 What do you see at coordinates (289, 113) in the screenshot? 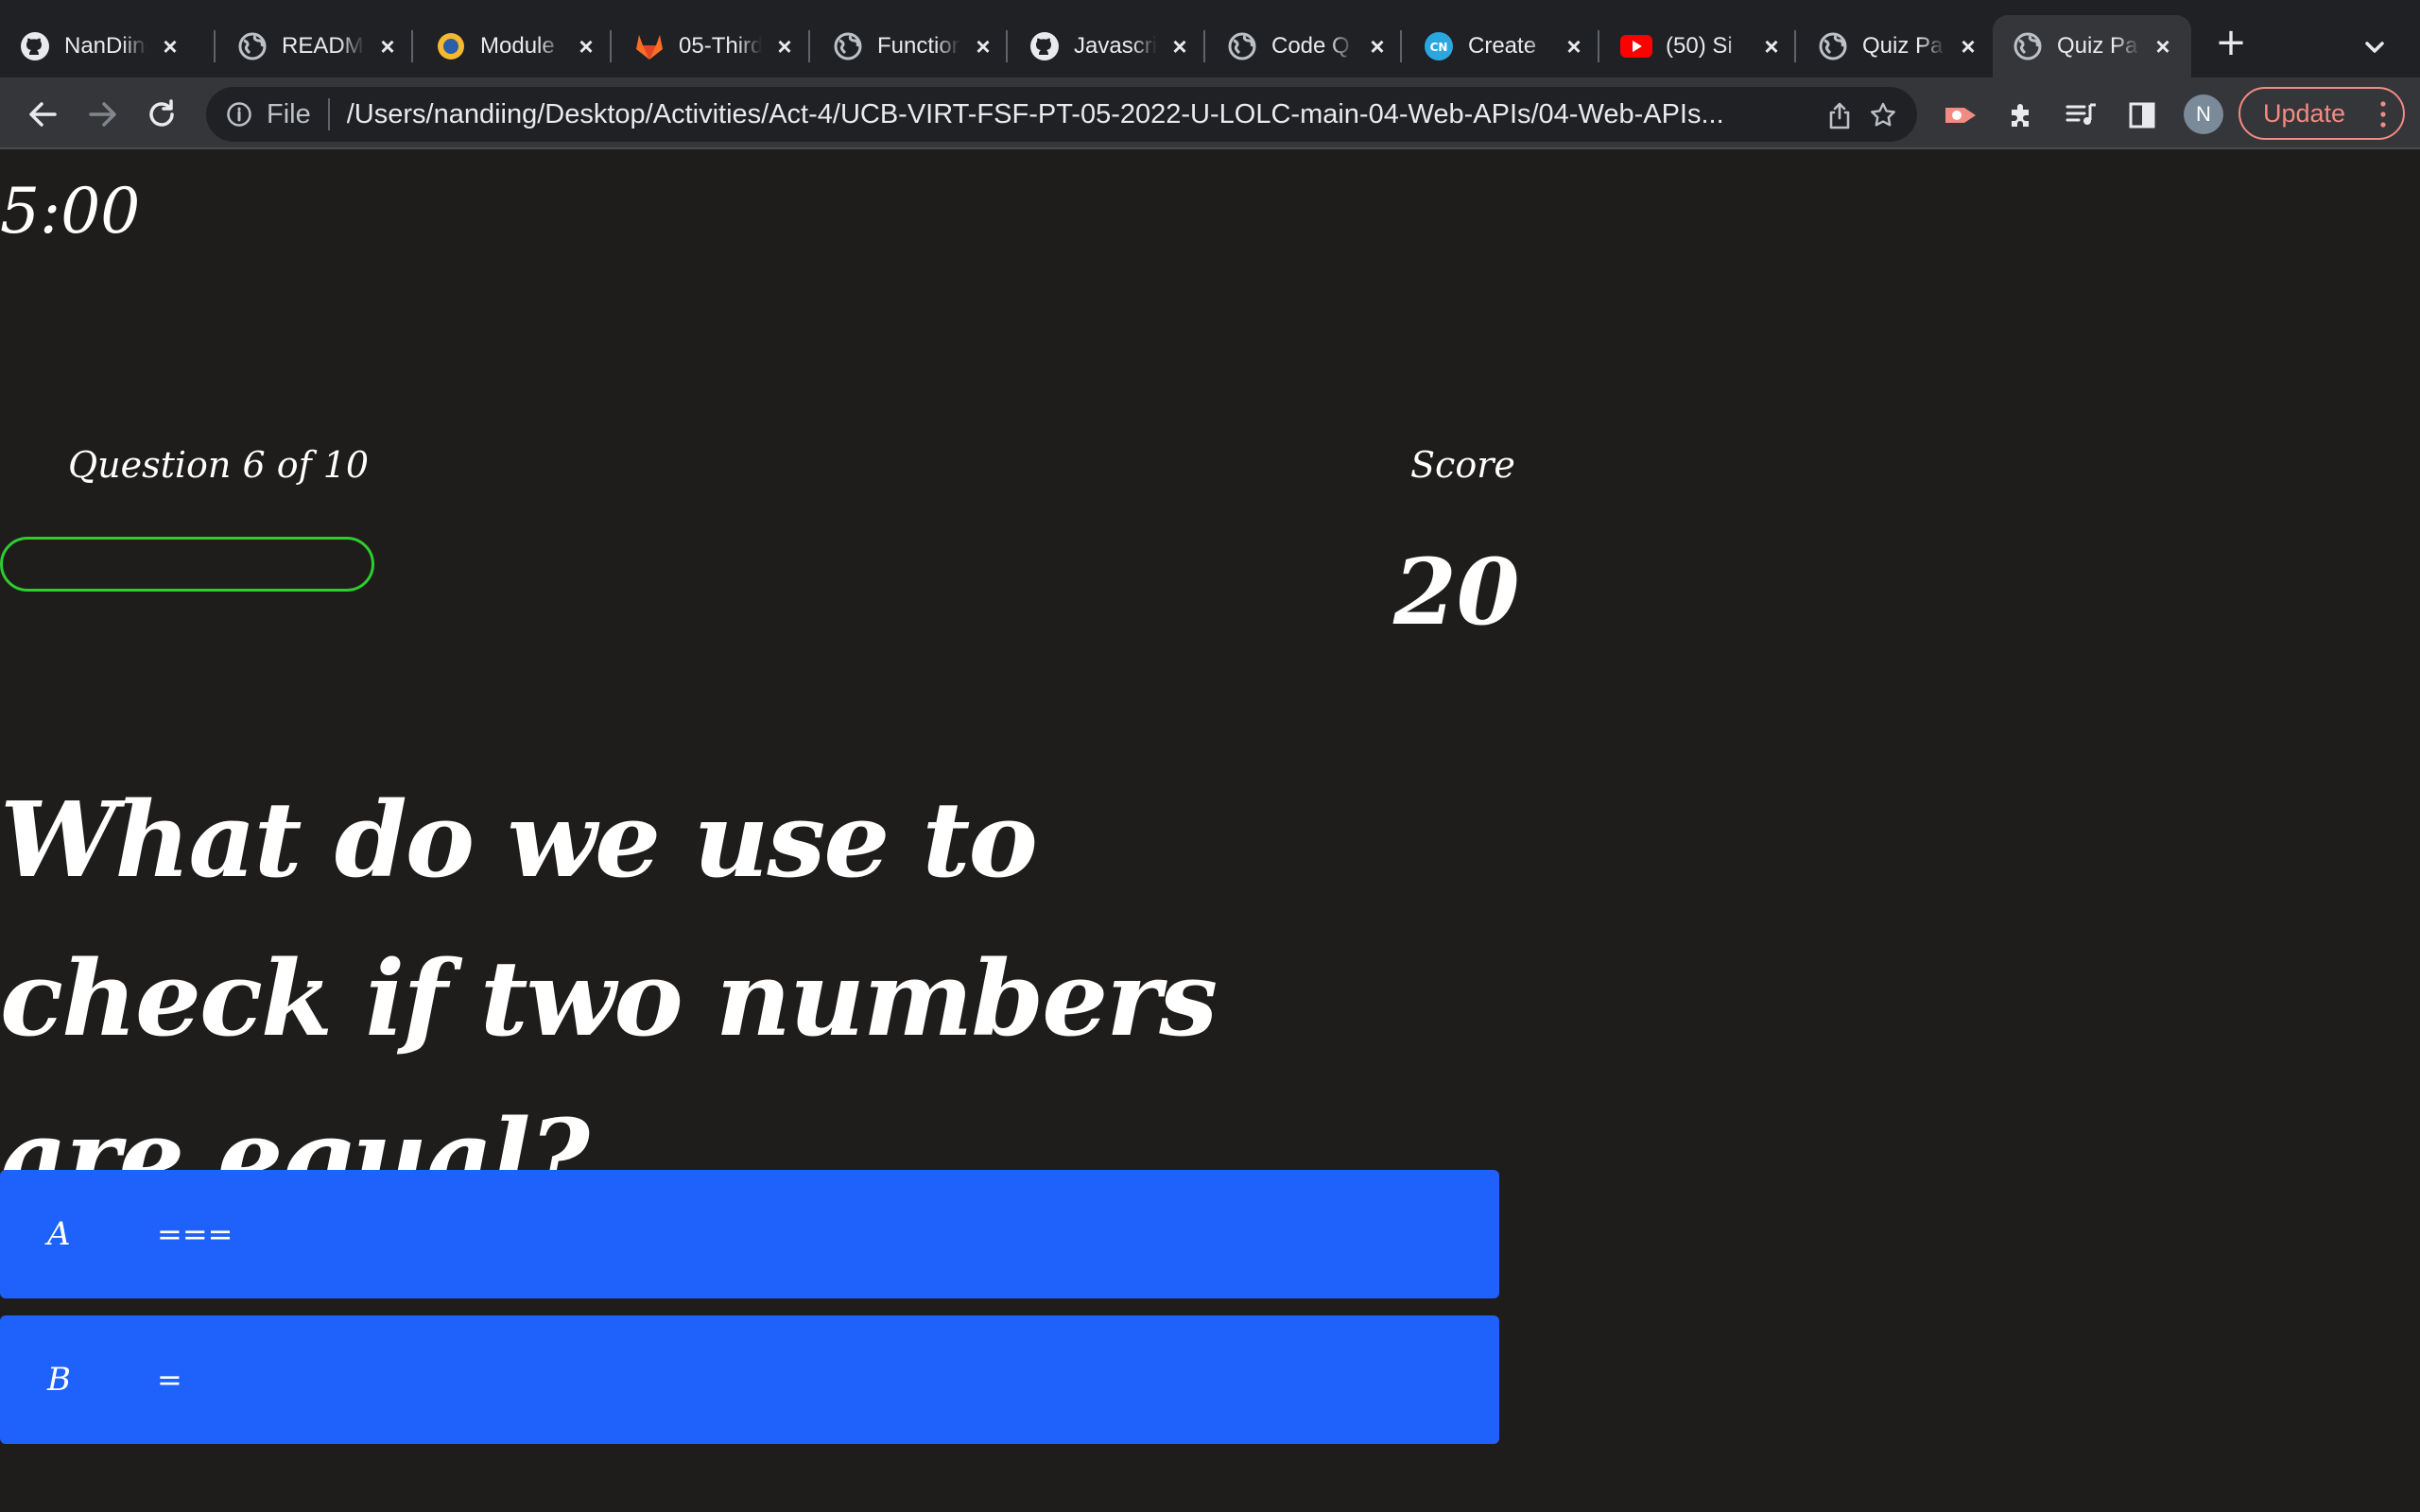
I see `scheme-label: File` at bounding box center [289, 113].